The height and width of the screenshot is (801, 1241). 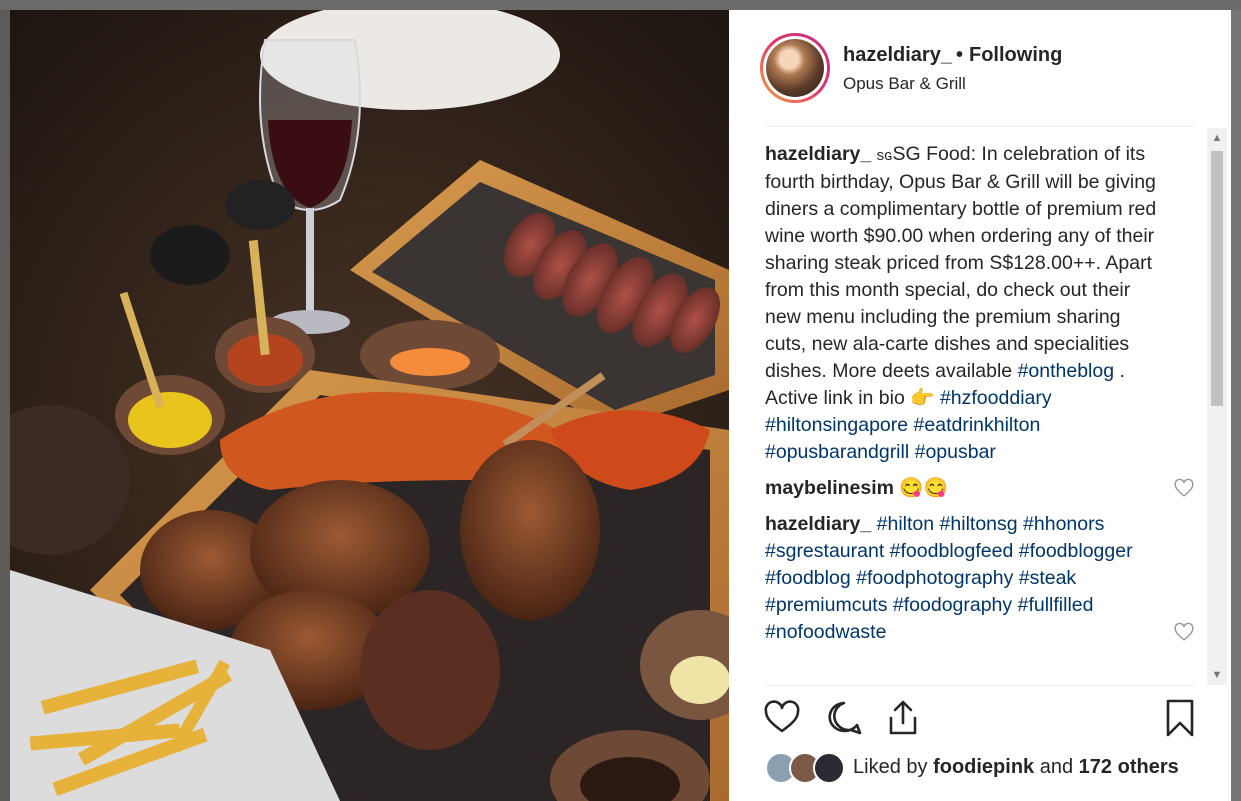 What do you see at coordinates (922, 398) in the screenshot?
I see `pointing-emoji: 👉` at bounding box center [922, 398].